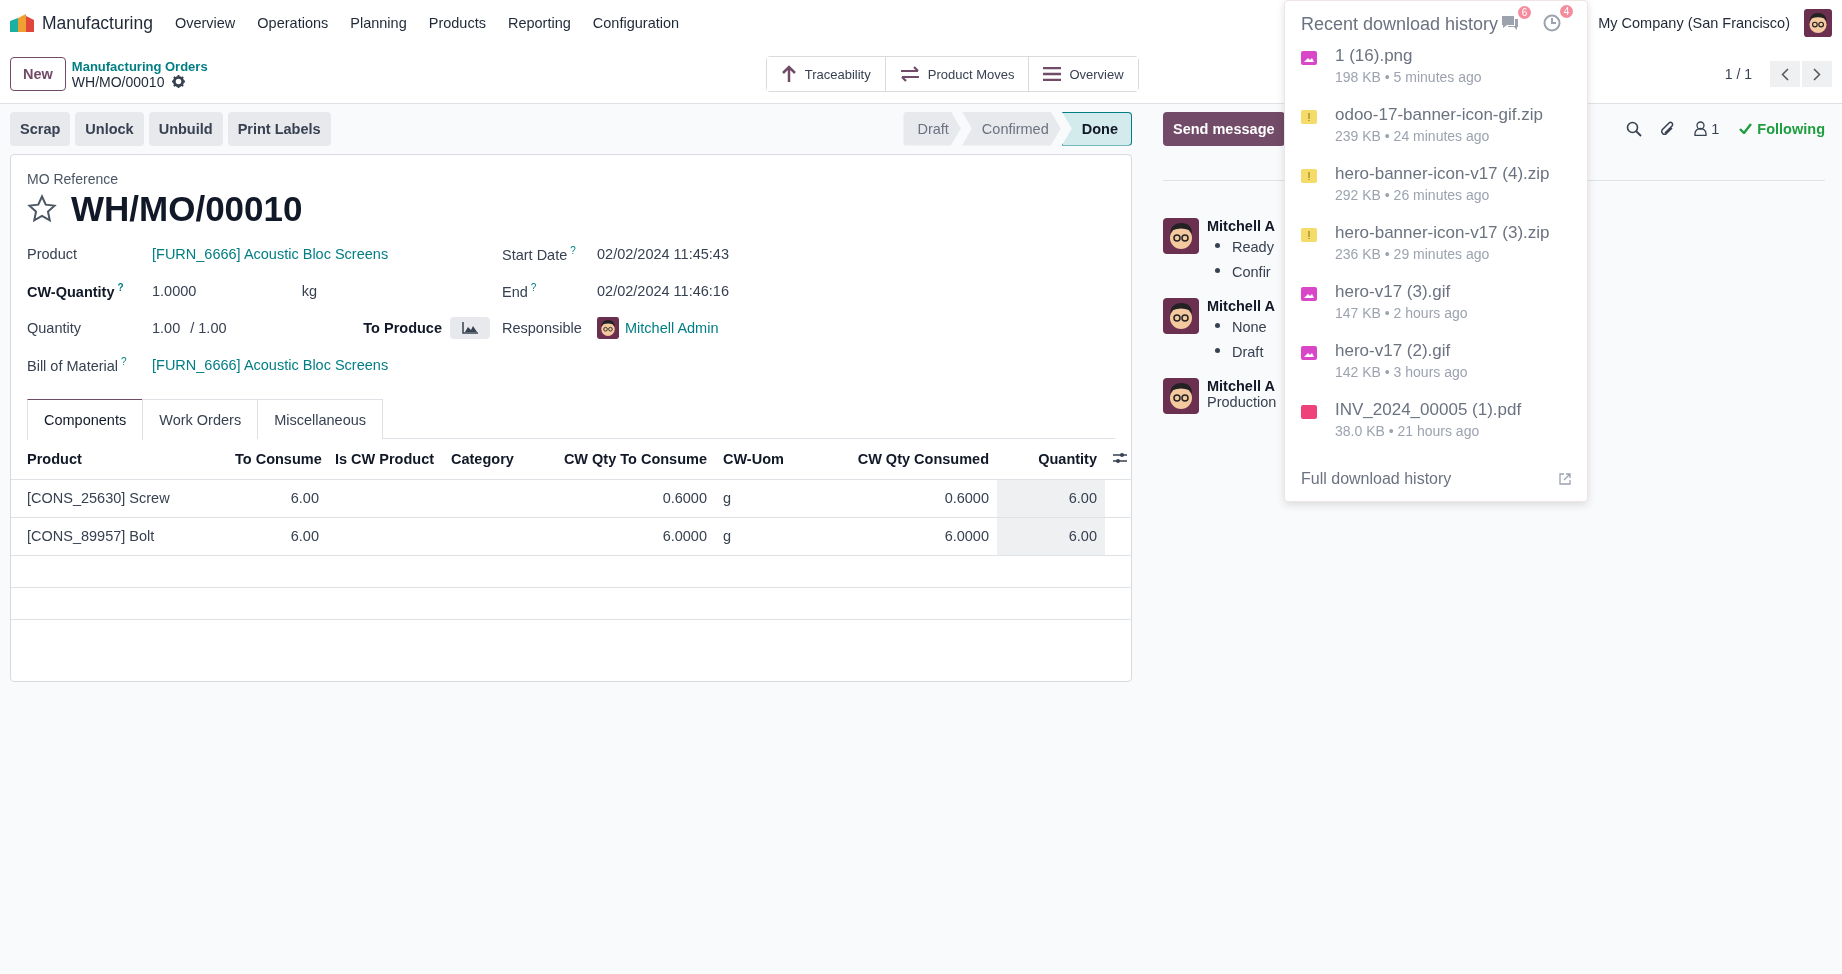 The image size is (1842, 974). What do you see at coordinates (42, 209) in the screenshot?
I see `star-icon` at bounding box center [42, 209].